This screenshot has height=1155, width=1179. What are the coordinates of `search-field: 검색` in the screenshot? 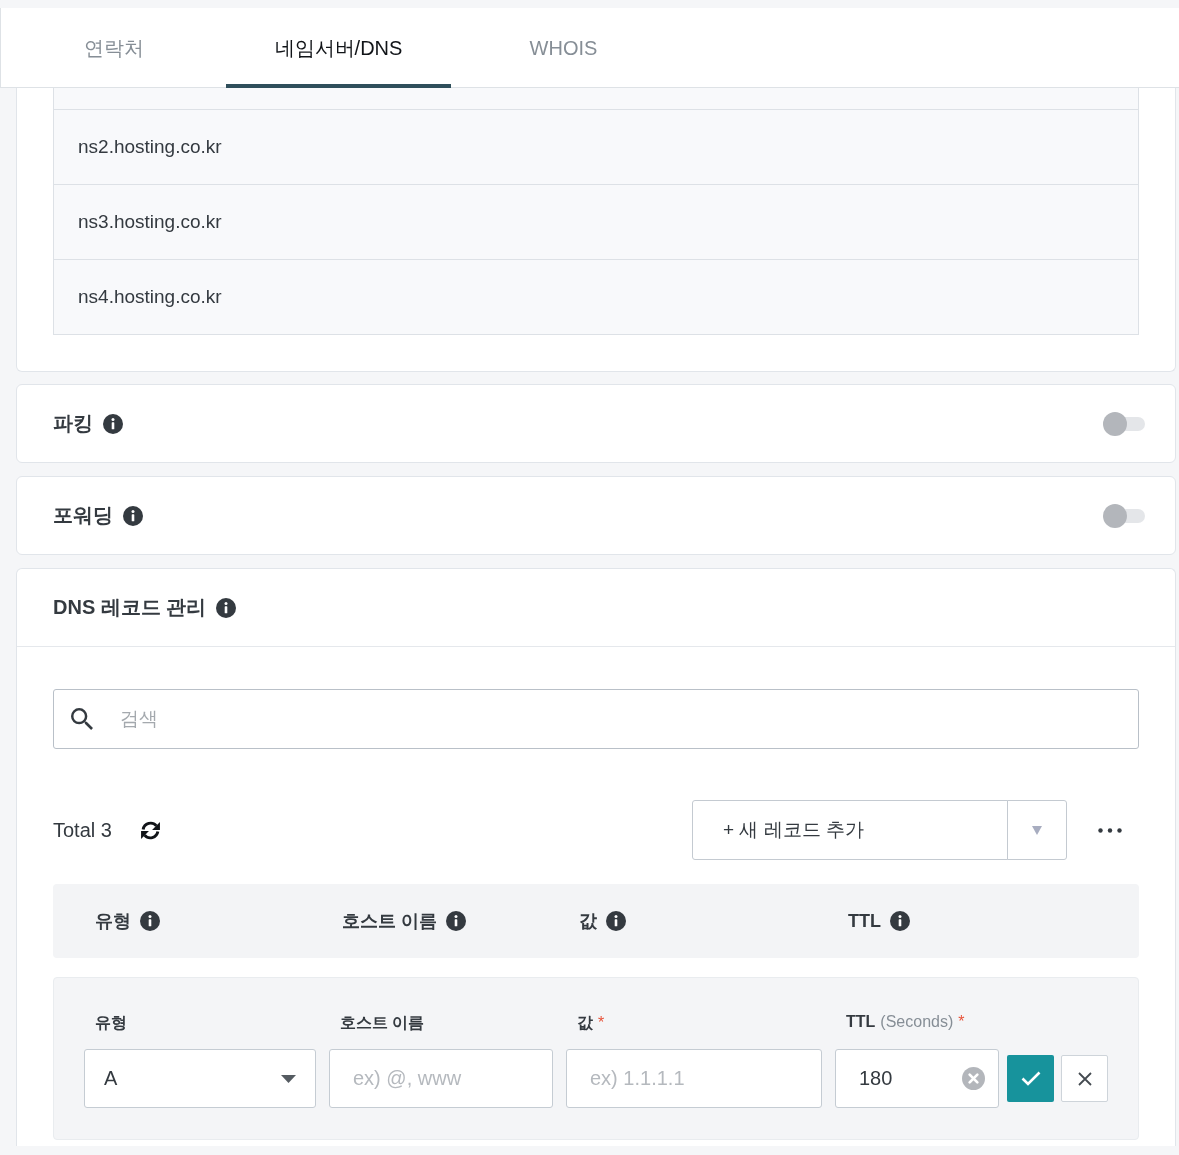 It's located at (596, 719).